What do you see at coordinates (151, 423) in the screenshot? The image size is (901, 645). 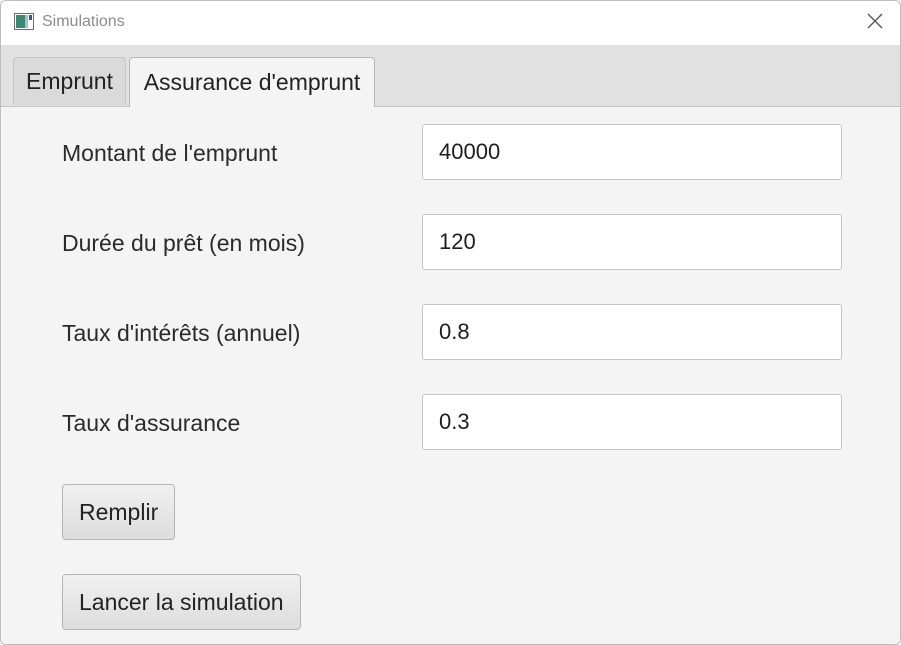 I see `taux-assurance-label: Taux d'assurance` at bounding box center [151, 423].